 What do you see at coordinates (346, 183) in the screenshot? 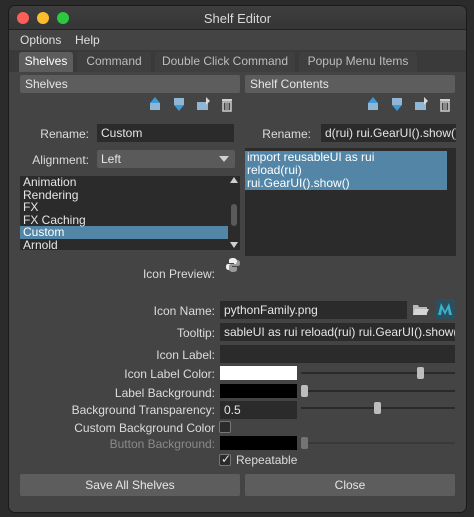
I see `script-line: rui.GearUI().show()` at bounding box center [346, 183].